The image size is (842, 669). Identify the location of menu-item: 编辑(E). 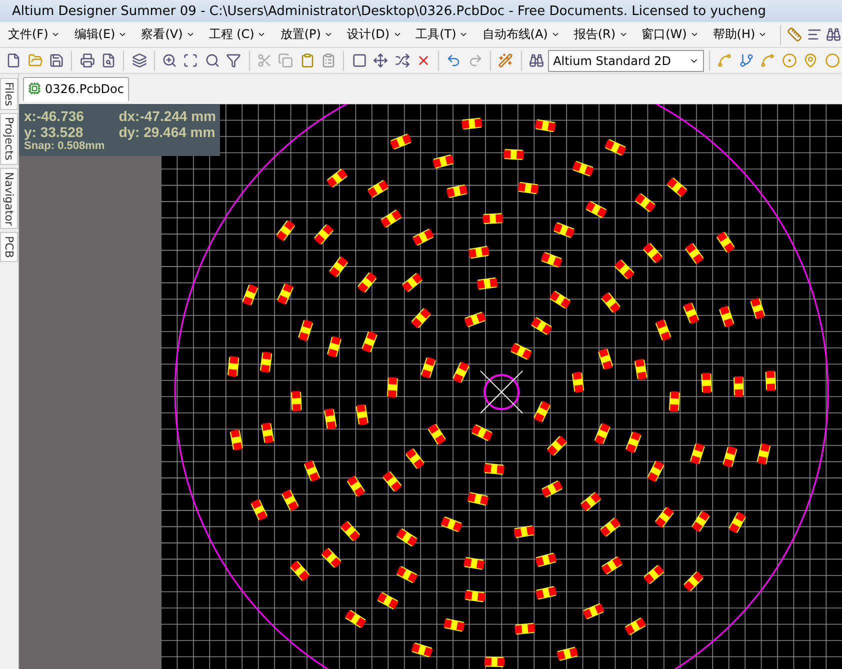
(101, 34).